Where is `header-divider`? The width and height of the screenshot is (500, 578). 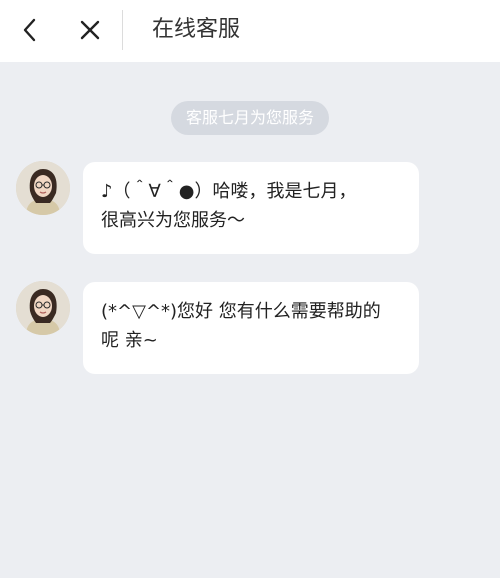 header-divider is located at coordinates (122, 30).